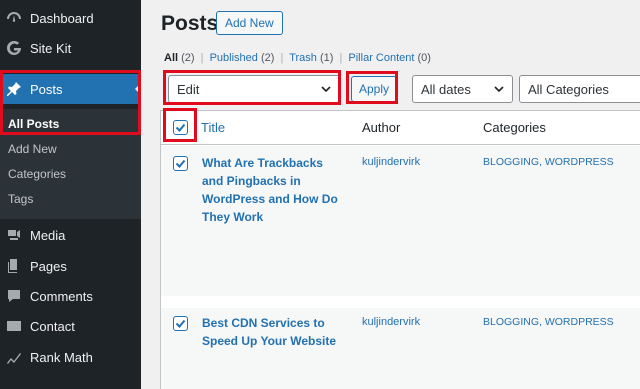  I want to click on sidebar-item-label: Rank Math, so click(61, 357).